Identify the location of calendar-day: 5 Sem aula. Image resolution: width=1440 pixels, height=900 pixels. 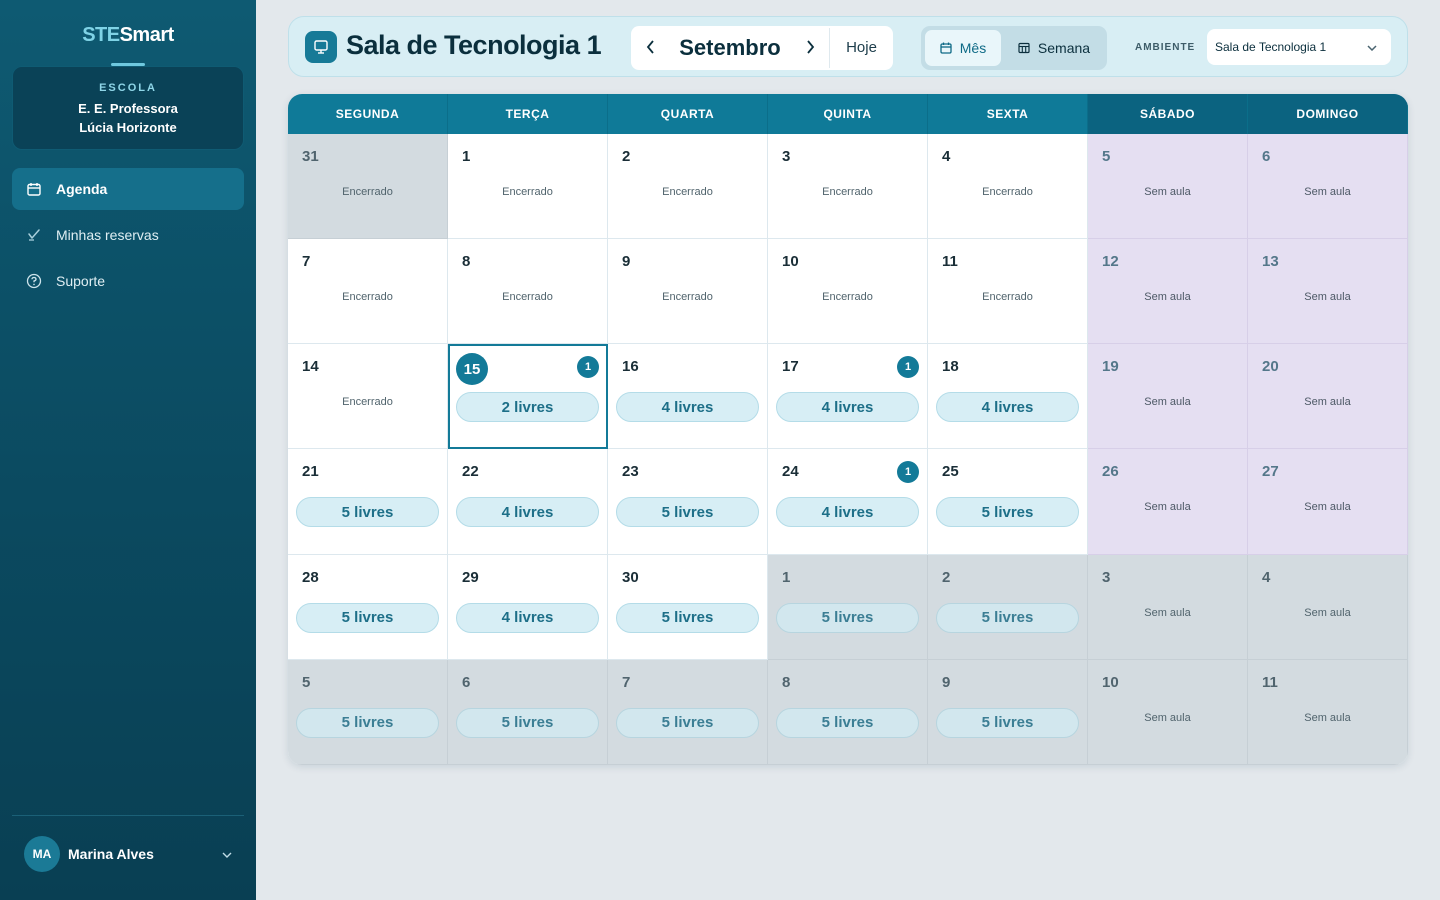
(1168, 187).